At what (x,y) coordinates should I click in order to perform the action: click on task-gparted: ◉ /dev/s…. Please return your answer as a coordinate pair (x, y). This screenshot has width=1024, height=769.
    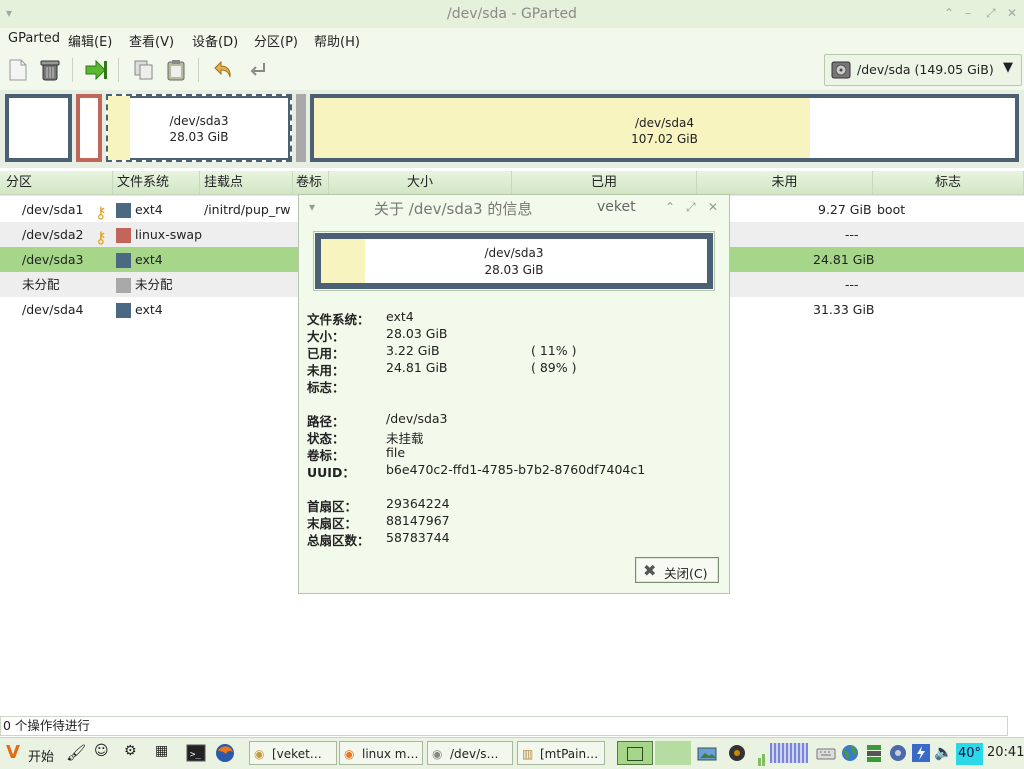
    Looking at the image, I should click on (470, 753).